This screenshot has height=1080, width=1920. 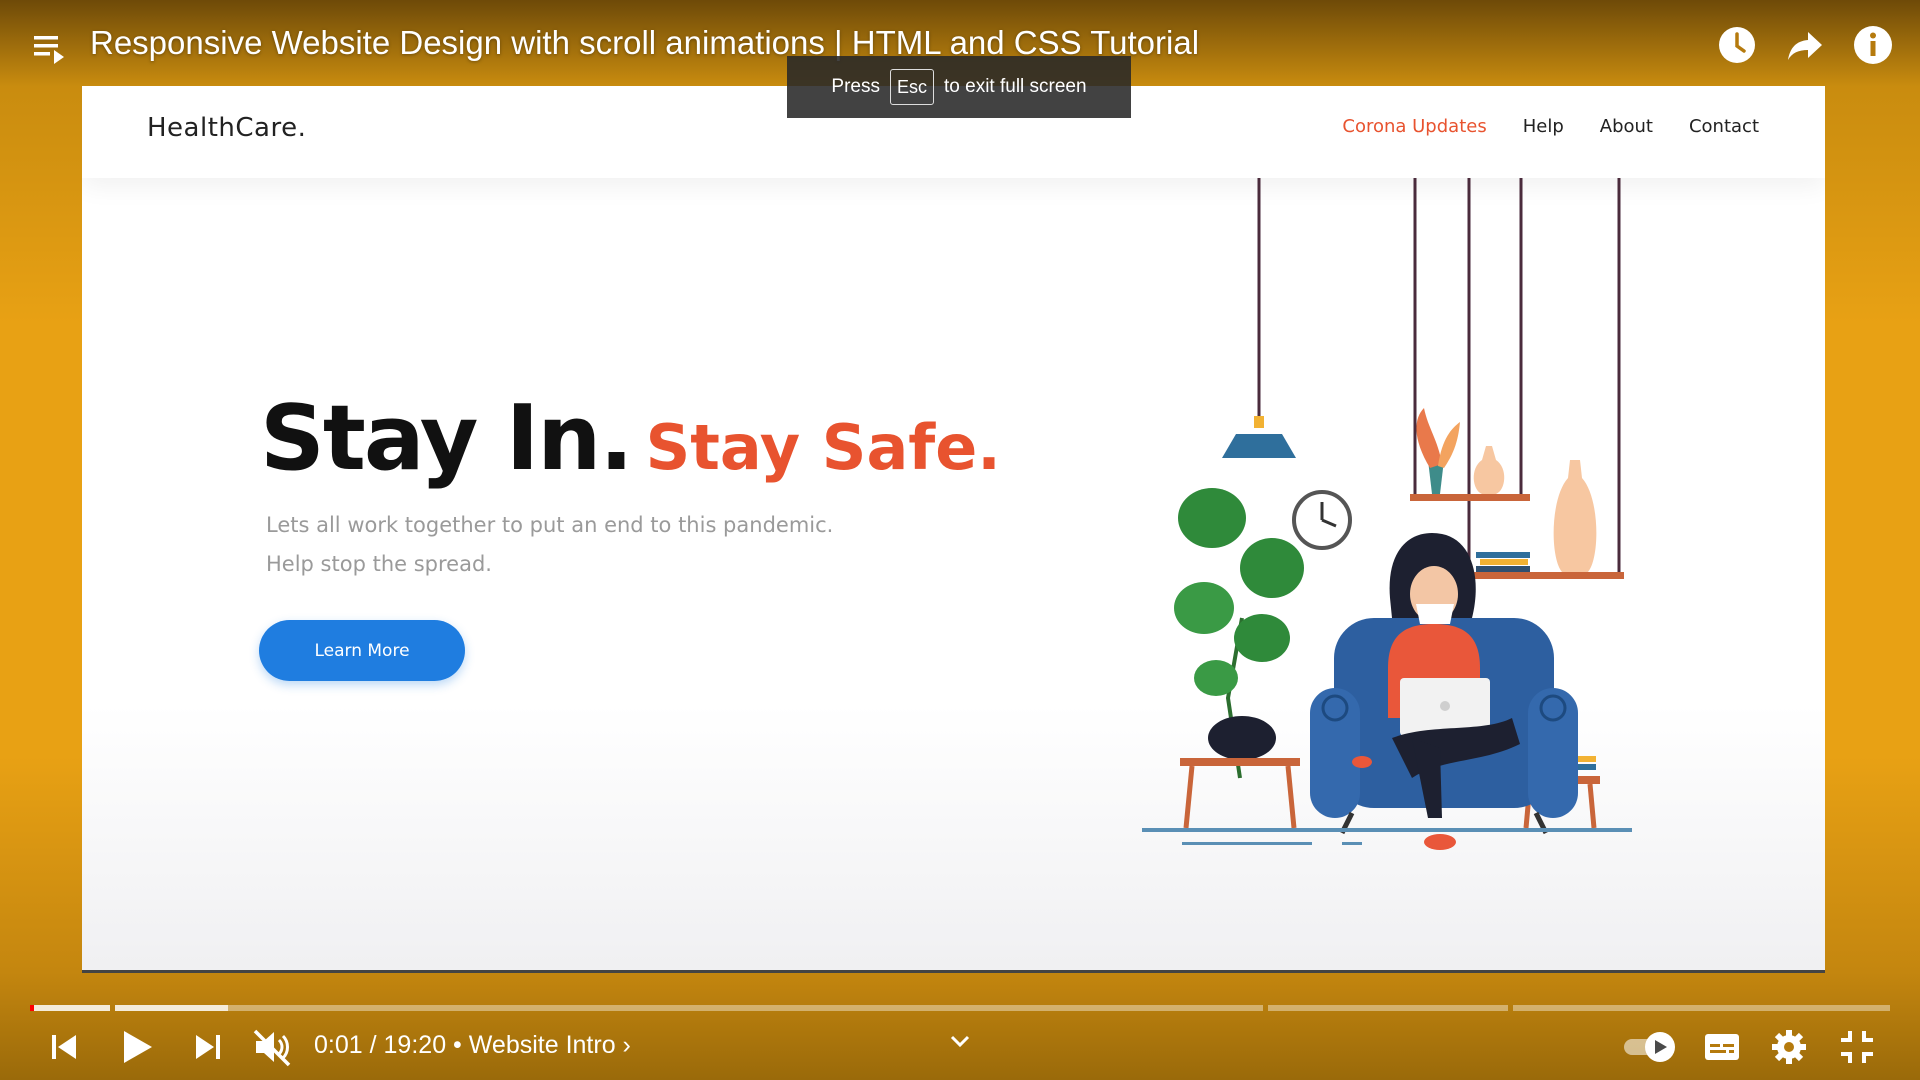 I want to click on playlist-icon, so click(x=50, y=48).